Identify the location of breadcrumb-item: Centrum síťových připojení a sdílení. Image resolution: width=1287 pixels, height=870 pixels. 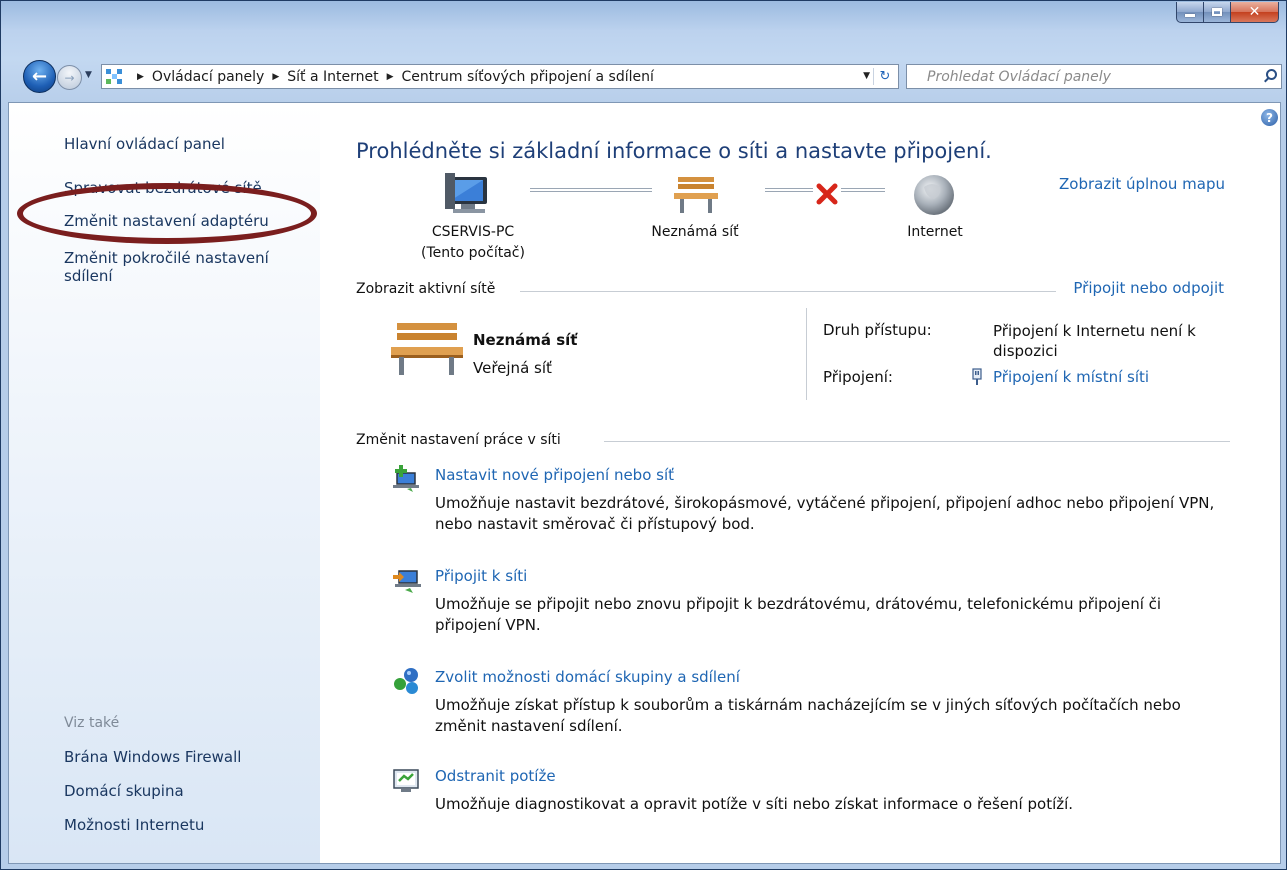
(528, 77).